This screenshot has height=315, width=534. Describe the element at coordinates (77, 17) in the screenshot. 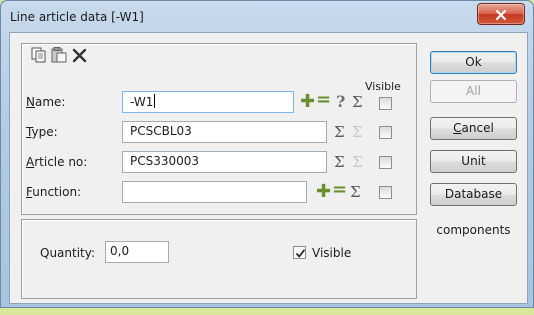

I see `window-title: Line article data [-W1]` at that location.